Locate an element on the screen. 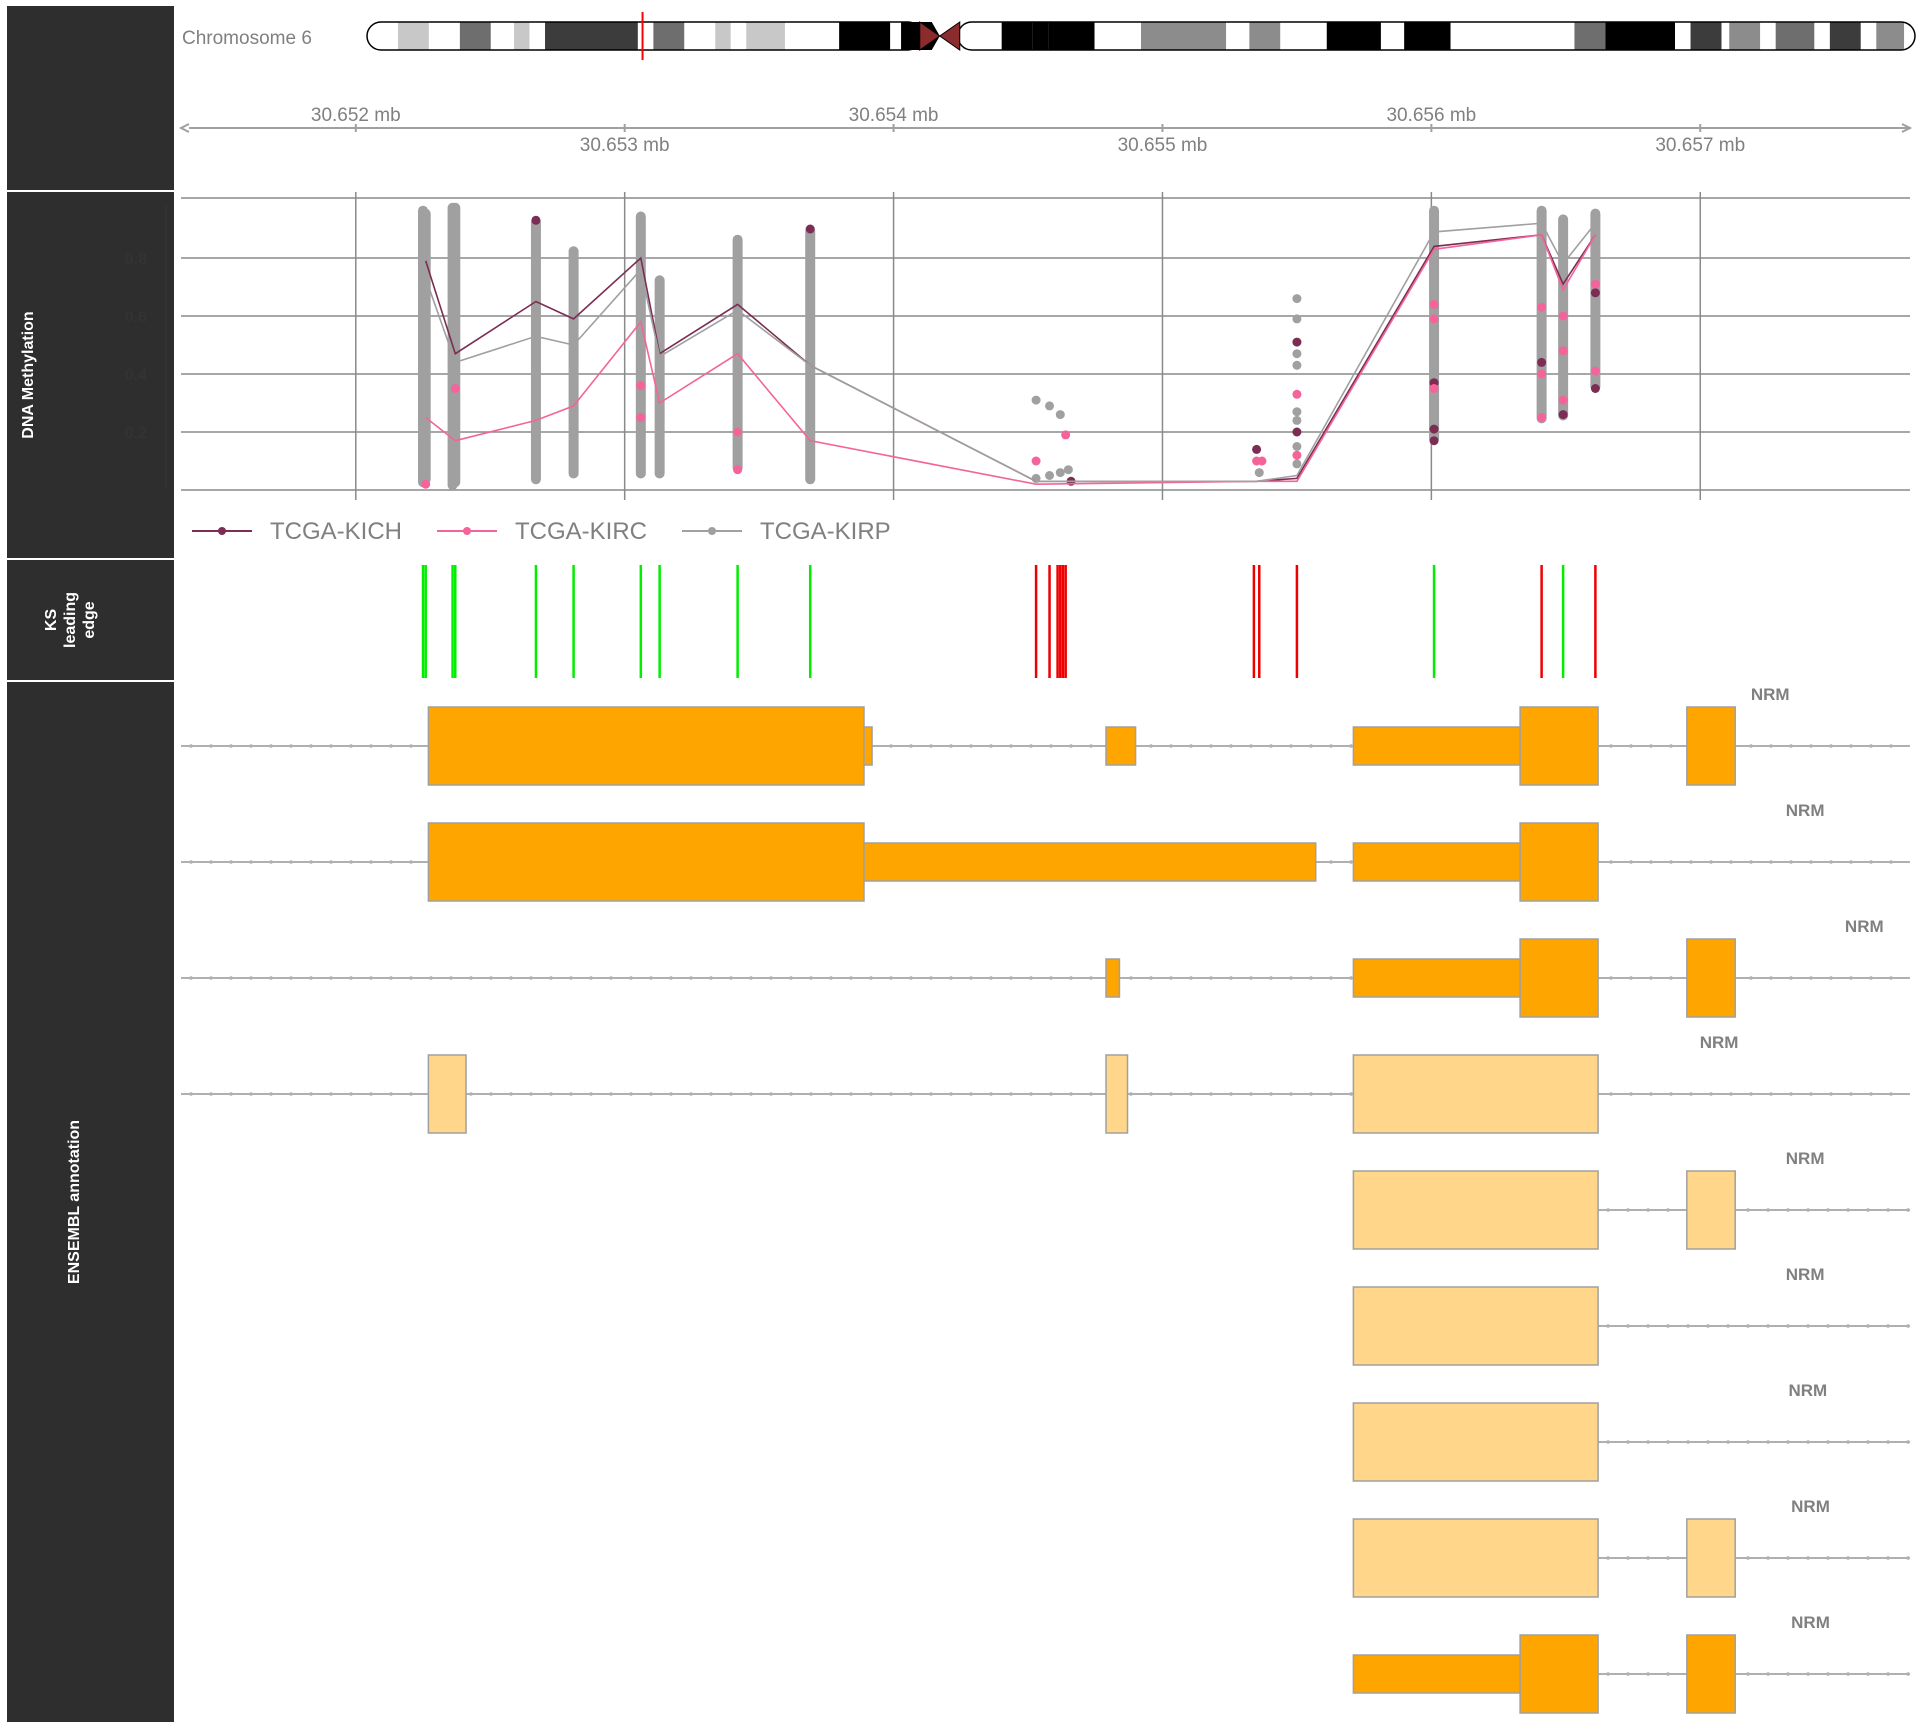  ks-label-line-2: leading is located at coordinates (70, 620).